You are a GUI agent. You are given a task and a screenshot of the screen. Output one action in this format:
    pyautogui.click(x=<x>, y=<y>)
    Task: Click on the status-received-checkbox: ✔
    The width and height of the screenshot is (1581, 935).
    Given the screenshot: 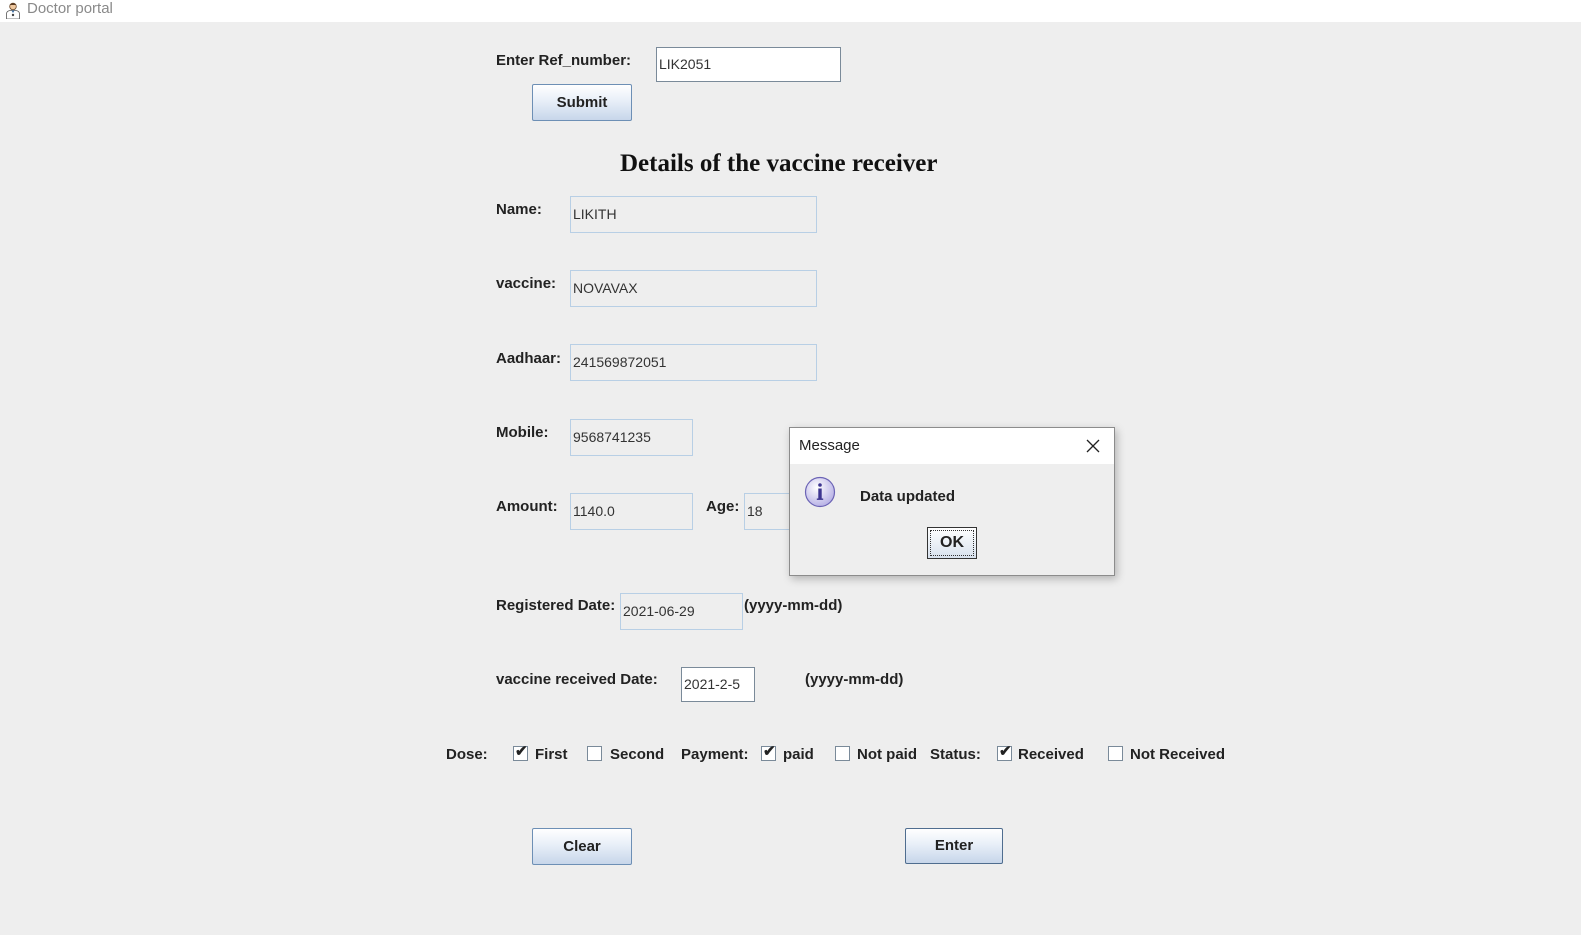 What is the action you would take?
    pyautogui.click(x=1004, y=752)
    